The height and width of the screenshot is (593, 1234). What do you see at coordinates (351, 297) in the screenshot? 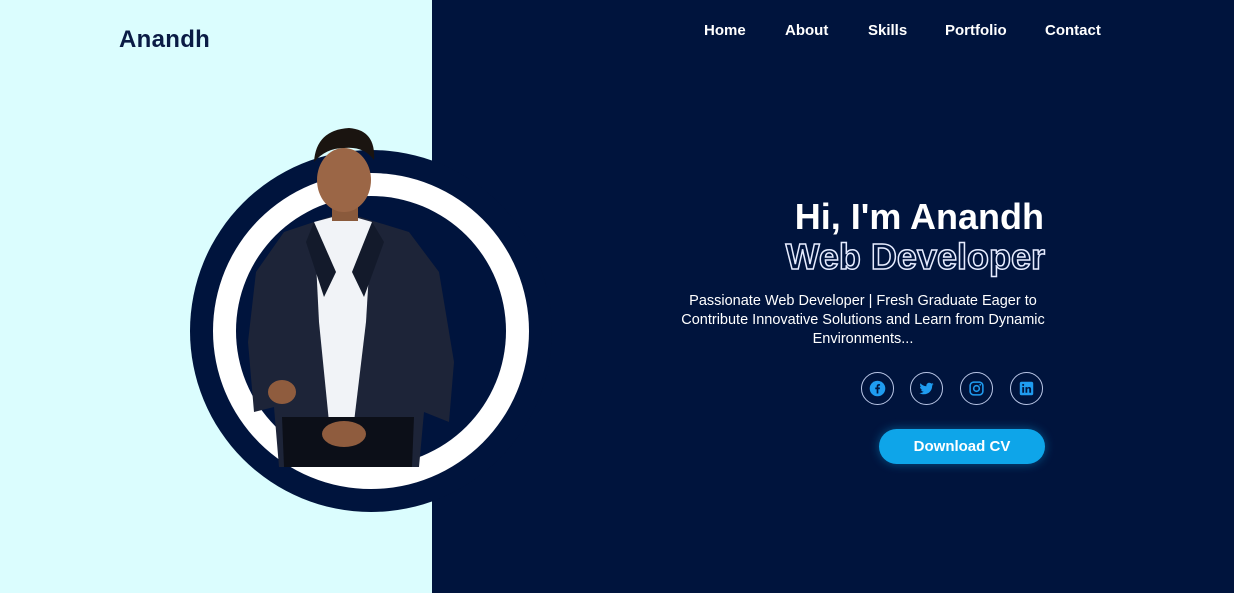
I see `profile-photo` at bounding box center [351, 297].